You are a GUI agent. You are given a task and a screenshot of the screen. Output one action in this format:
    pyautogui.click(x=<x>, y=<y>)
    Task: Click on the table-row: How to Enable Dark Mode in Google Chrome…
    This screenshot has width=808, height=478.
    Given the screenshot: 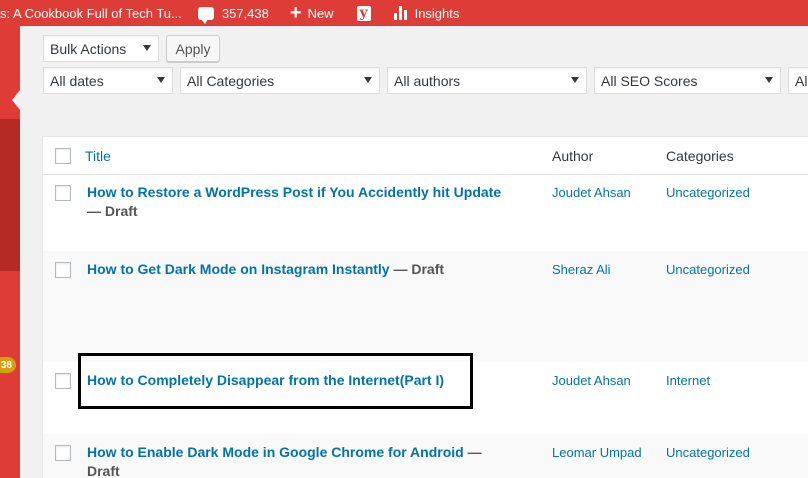 What is the action you would take?
    pyautogui.click(x=425, y=456)
    